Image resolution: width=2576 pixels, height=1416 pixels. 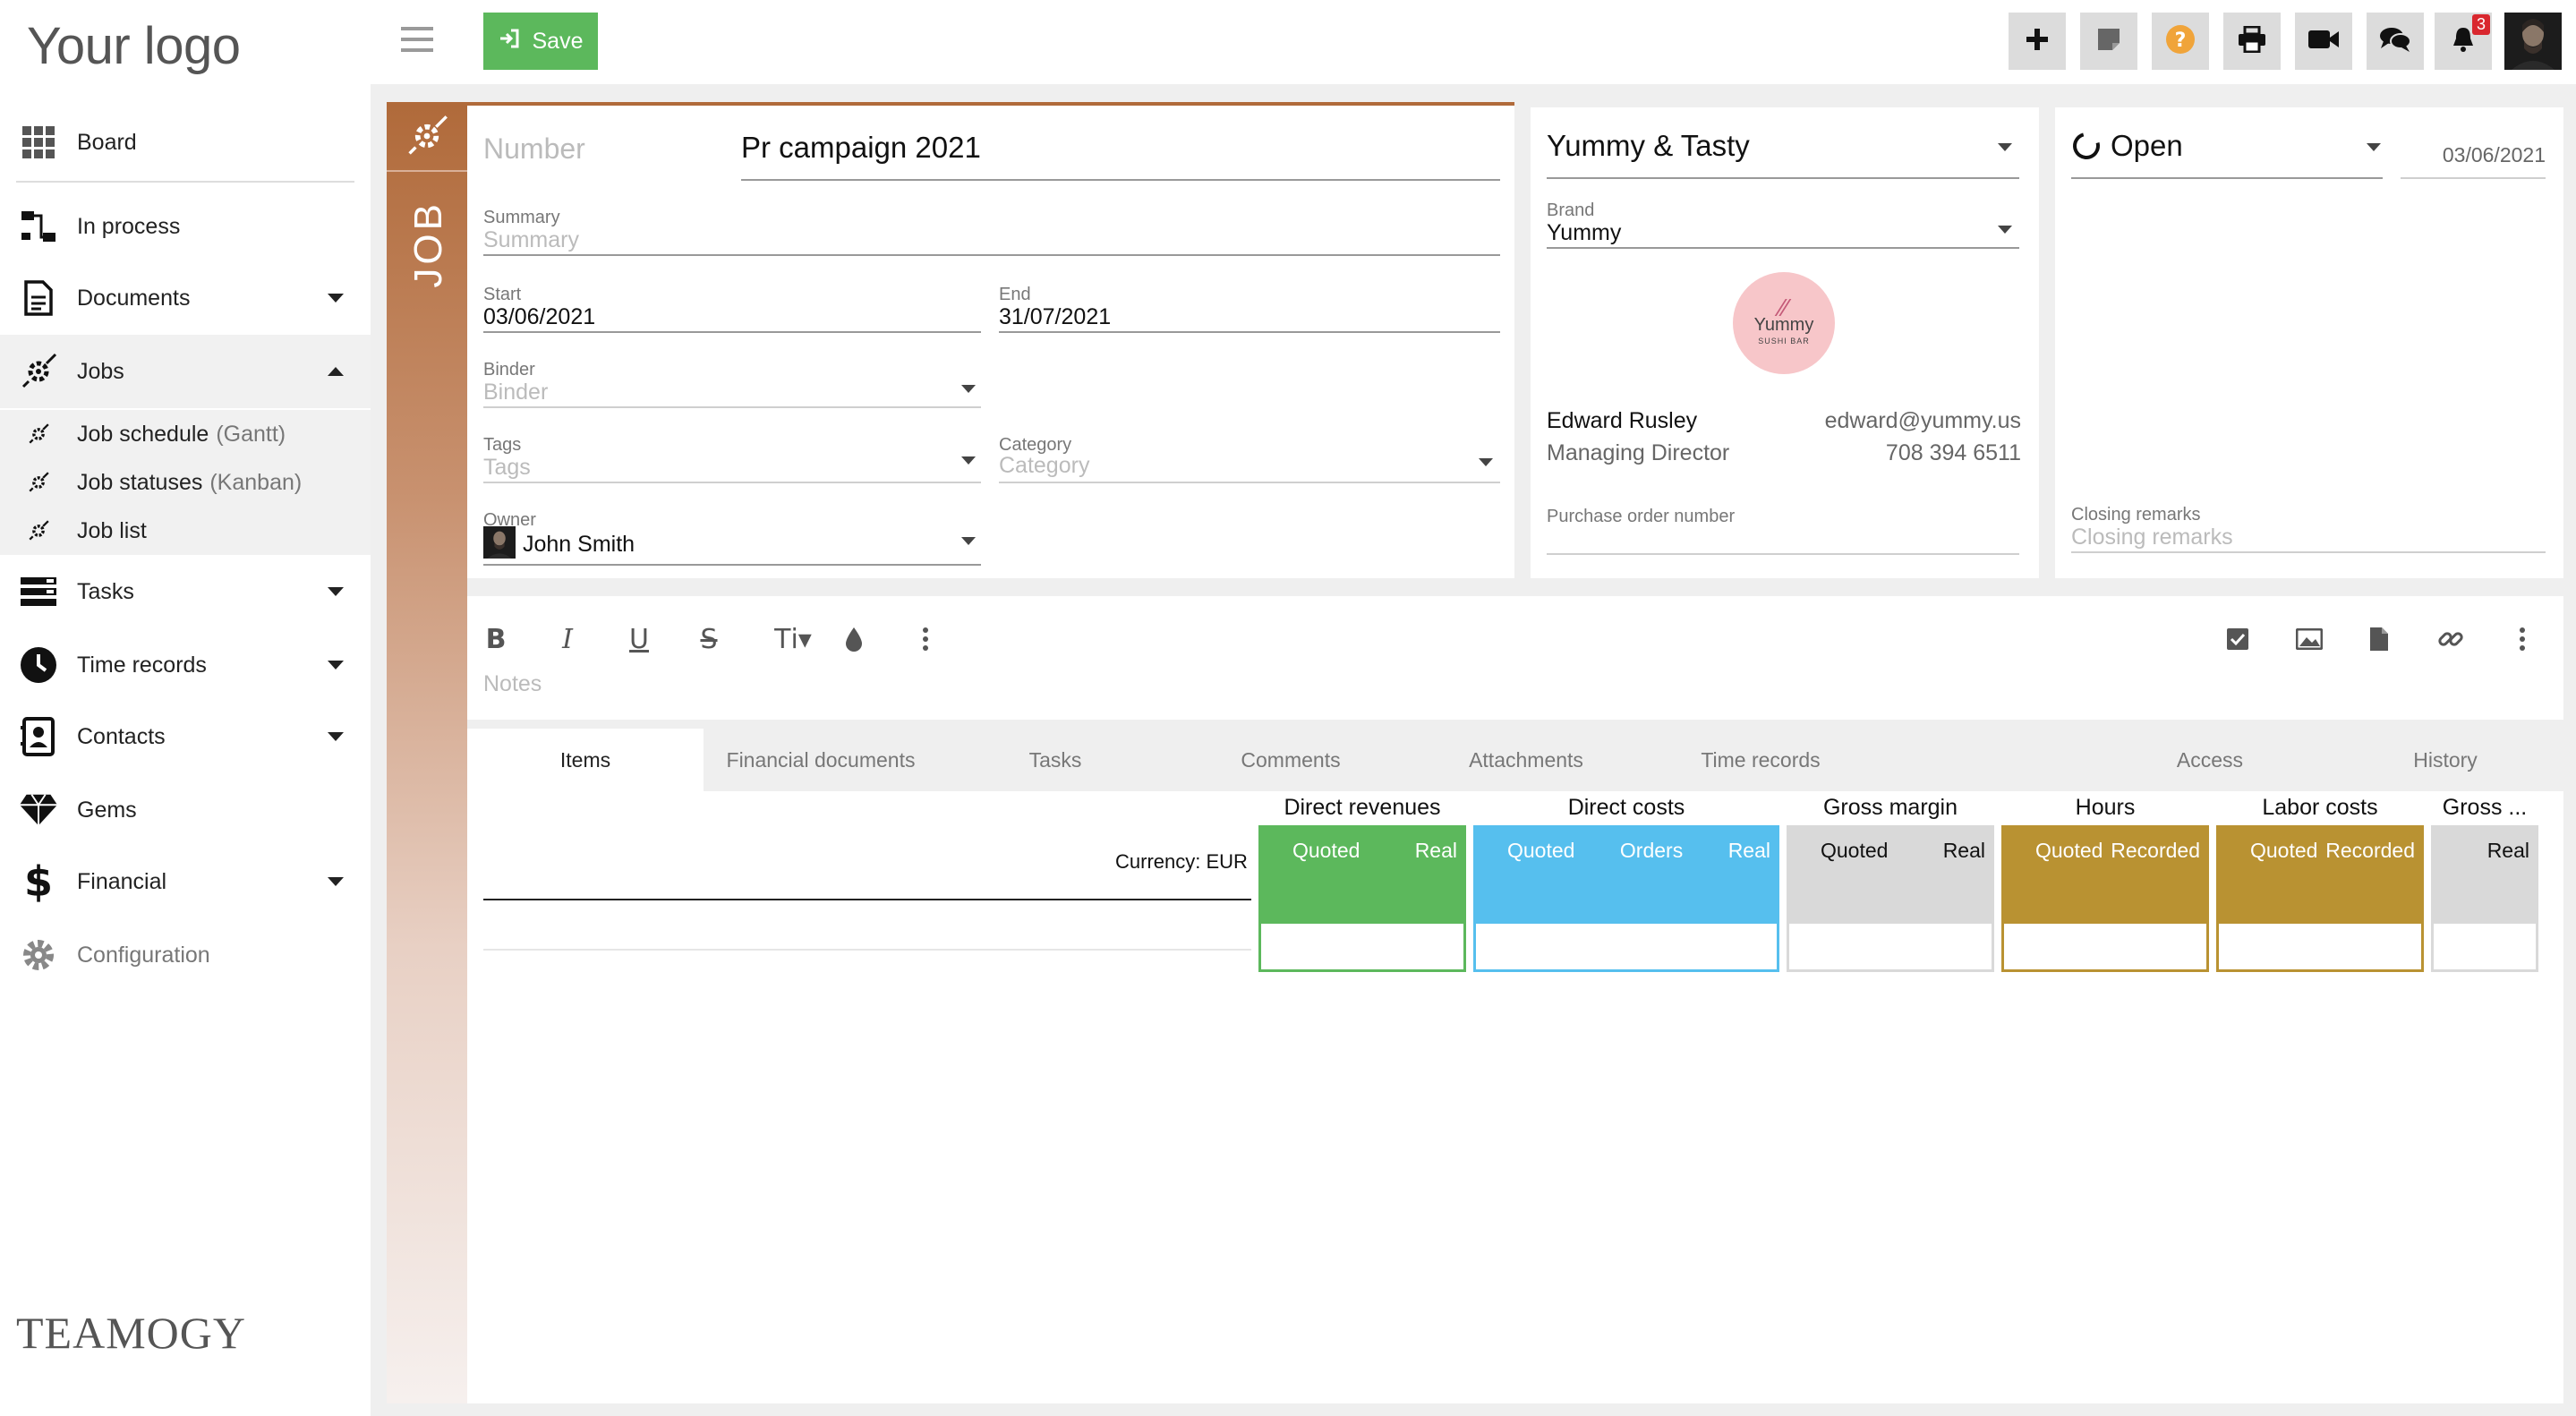 I want to click on chat-button, so click(x=2395, y=41).